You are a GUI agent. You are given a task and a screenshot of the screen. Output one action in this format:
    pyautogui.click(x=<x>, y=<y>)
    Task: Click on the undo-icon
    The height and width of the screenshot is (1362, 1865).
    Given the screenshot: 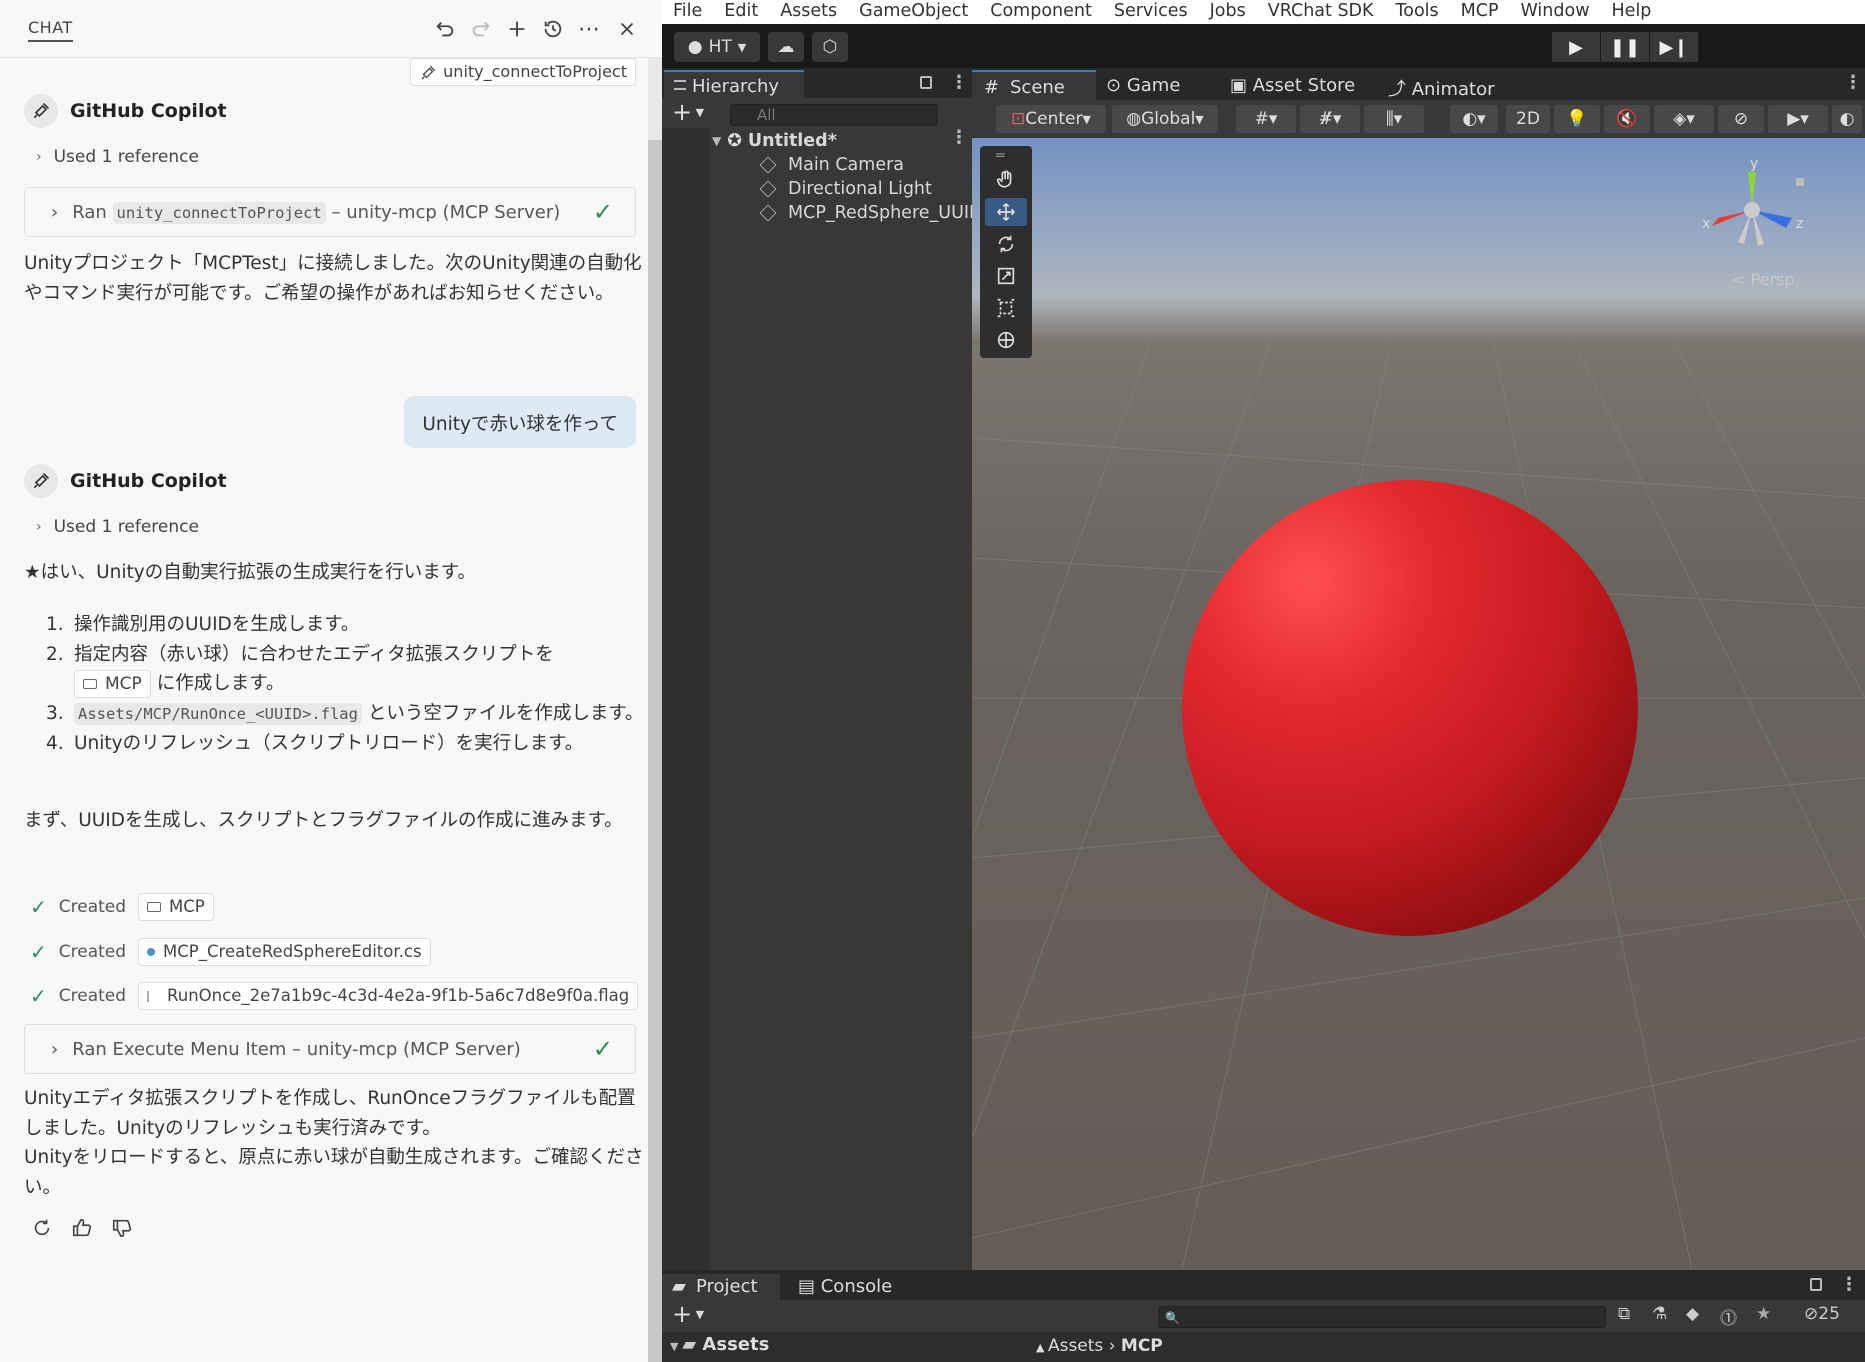 What is the action you would take?
    pyautogui.click(x=445, y=29)
    